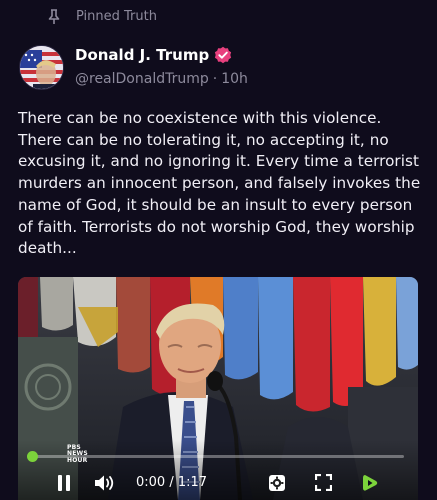 The height and width of the screenshot is (500, 437). Describe the element at coordinates (54, 16) in the screenshot. I see `pin-icon` at that location.